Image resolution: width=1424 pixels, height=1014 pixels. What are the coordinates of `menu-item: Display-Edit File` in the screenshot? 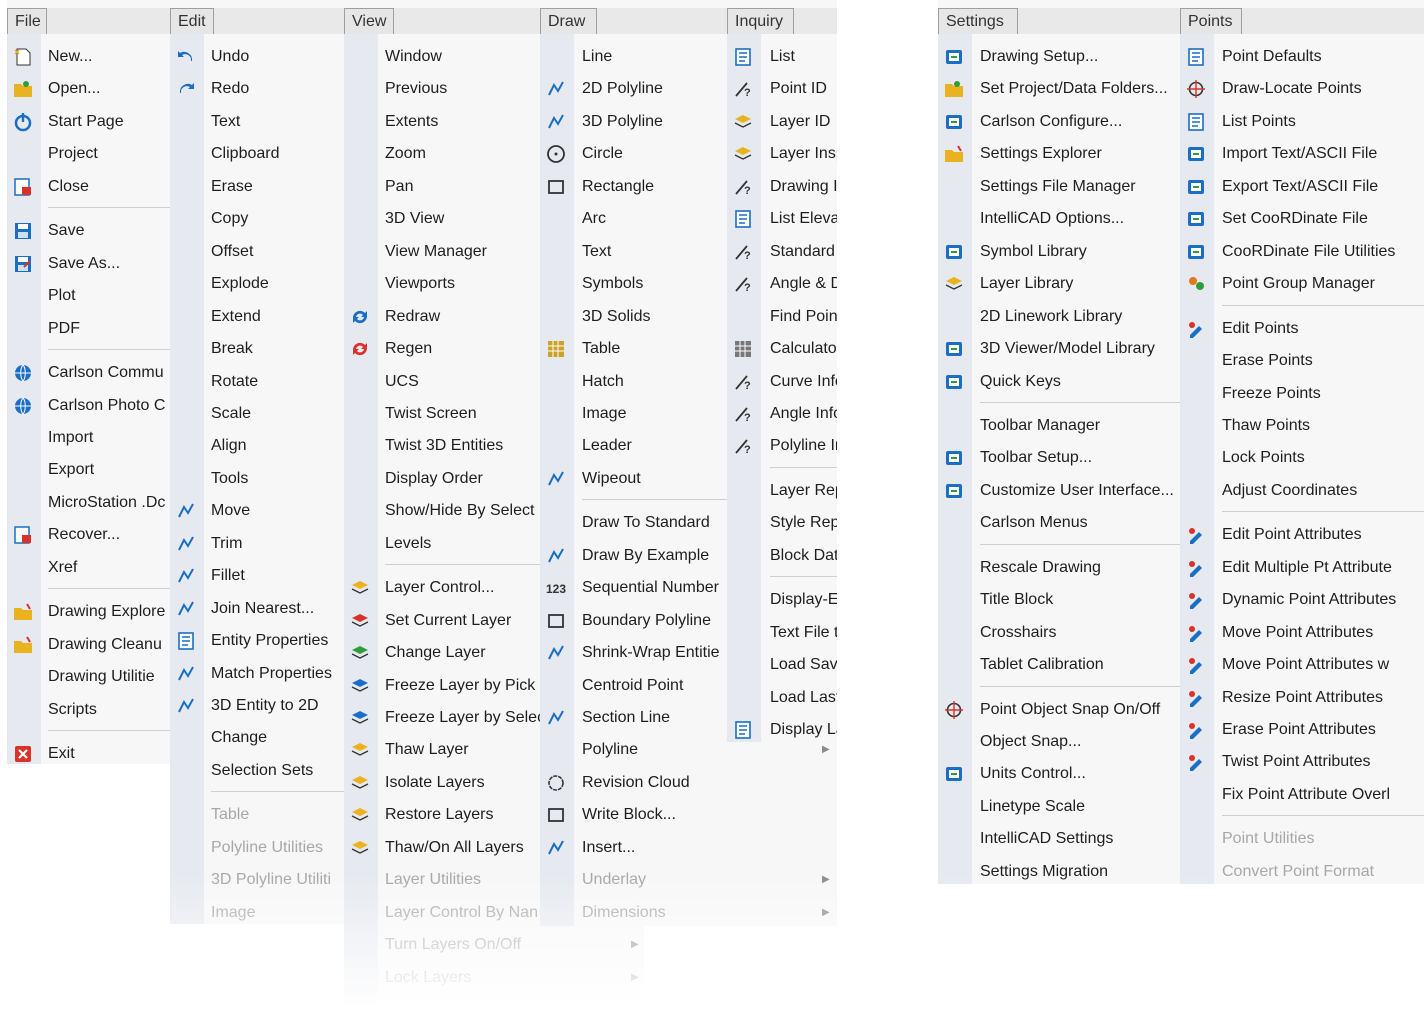 It's located at (782, 600).